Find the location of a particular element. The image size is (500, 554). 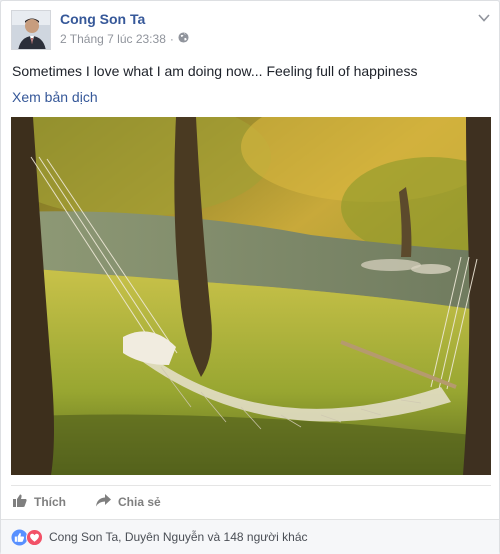

post-meta: 2 Tháng 7 lúc 23:38 · is located at coordinates (124, 39).